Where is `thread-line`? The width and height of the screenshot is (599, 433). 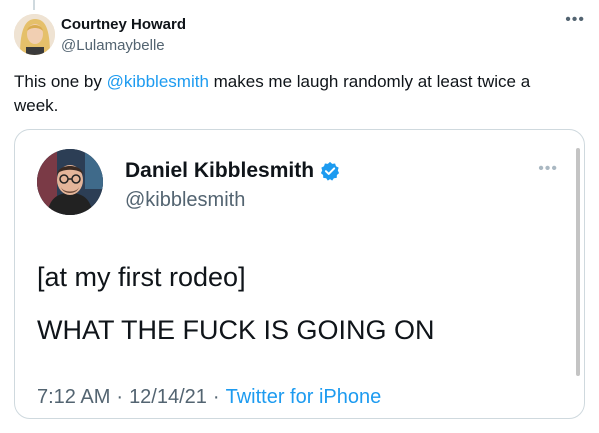 thread-line is located at coordinates (34, 5).